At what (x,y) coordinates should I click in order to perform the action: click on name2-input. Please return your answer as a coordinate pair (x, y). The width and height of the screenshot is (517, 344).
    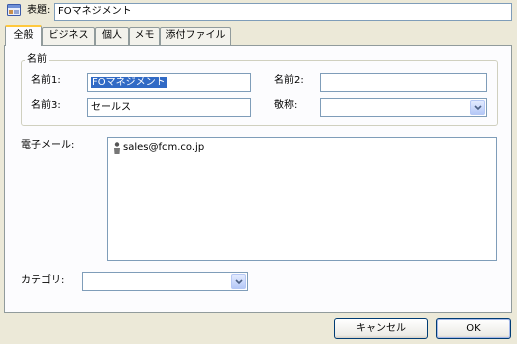
    Looking at the image, I should click on (403, 82).